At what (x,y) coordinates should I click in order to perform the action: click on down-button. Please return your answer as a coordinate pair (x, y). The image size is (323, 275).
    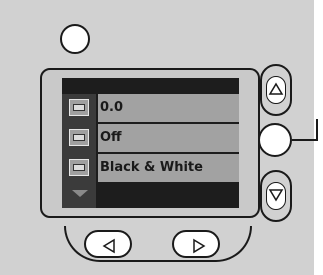
    Looking at the image, I should click on (276, 196).